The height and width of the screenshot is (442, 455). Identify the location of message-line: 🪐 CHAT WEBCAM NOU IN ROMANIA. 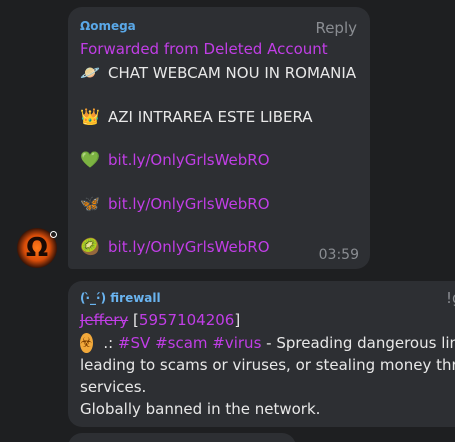
(218, 73).